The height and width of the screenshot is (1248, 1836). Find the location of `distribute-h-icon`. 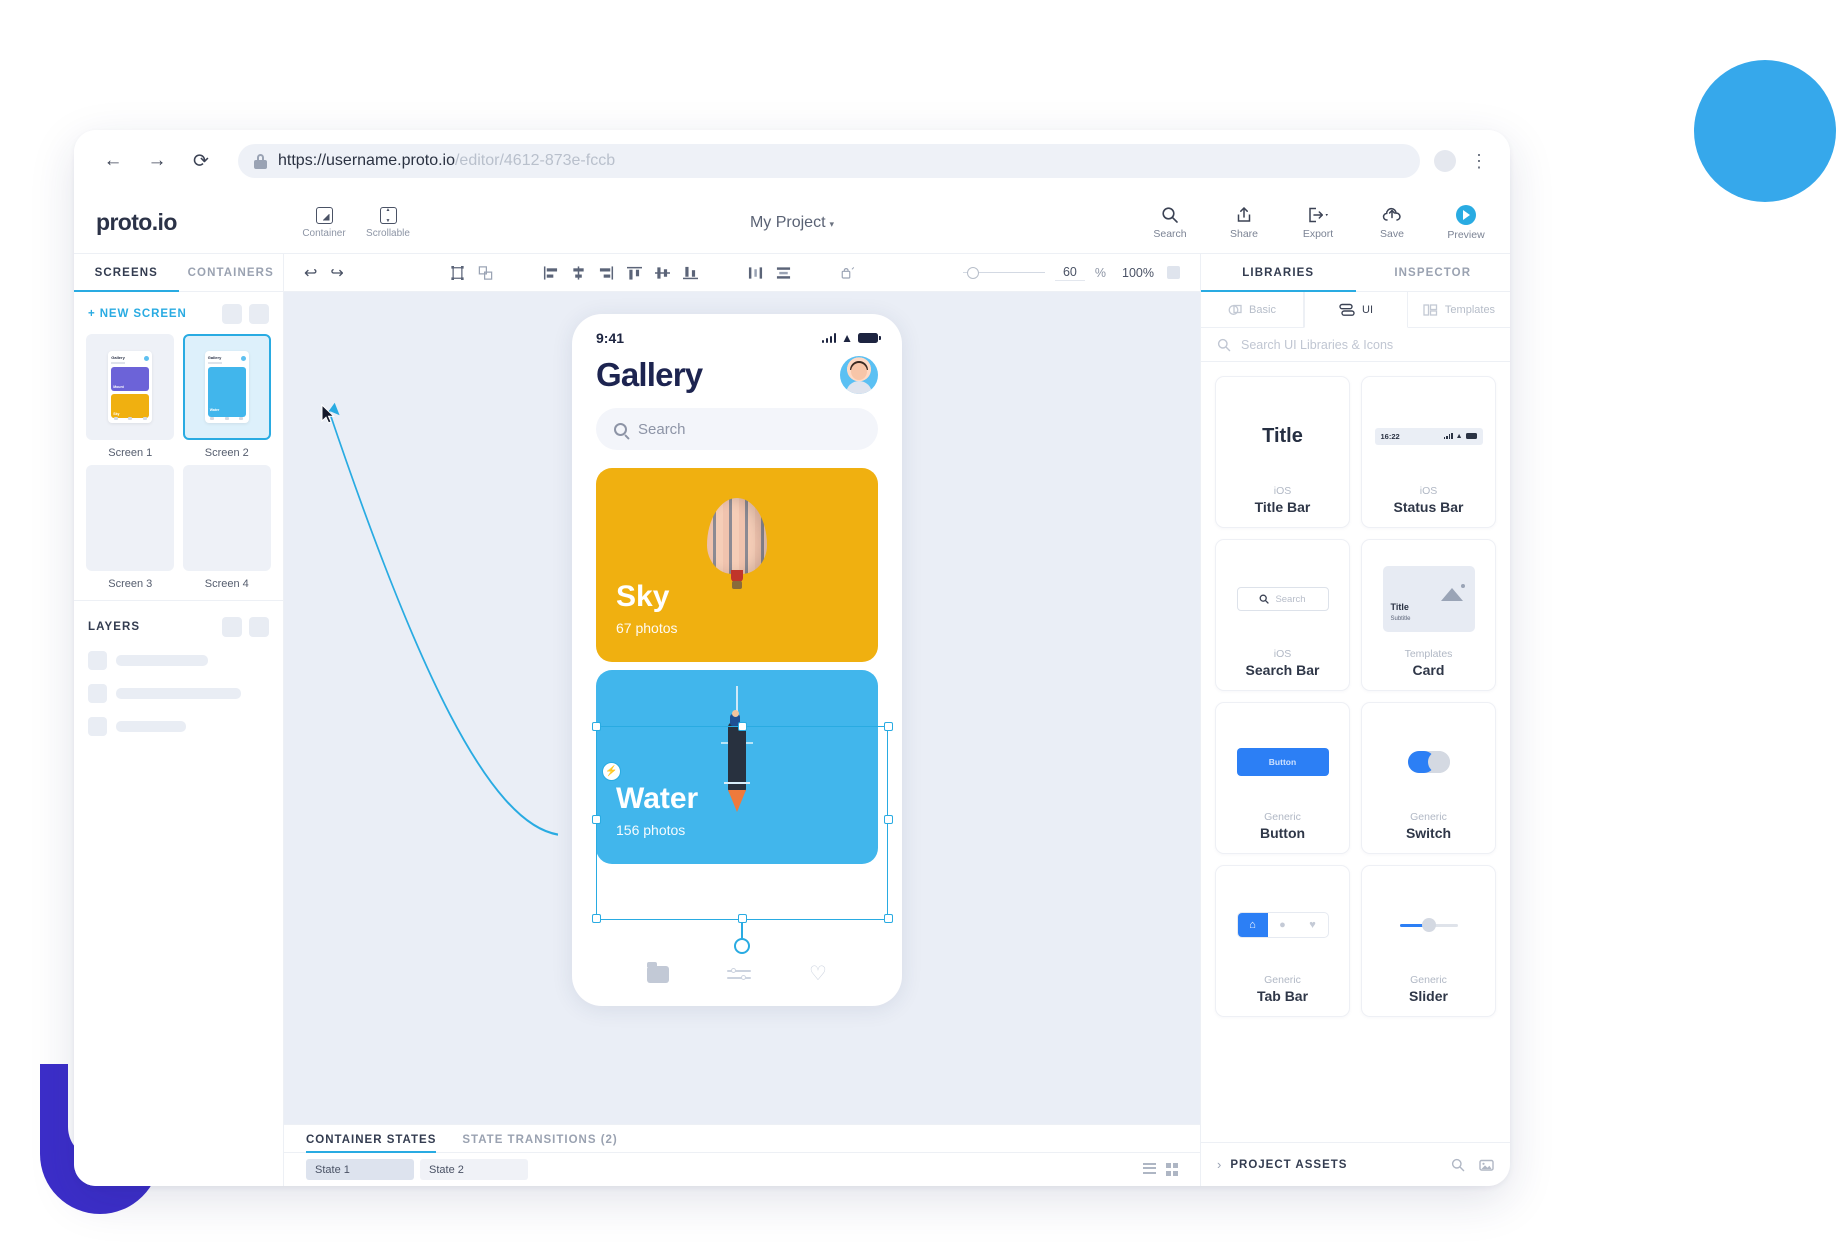

distribute-h-icon is located at coordinates (755, 273).